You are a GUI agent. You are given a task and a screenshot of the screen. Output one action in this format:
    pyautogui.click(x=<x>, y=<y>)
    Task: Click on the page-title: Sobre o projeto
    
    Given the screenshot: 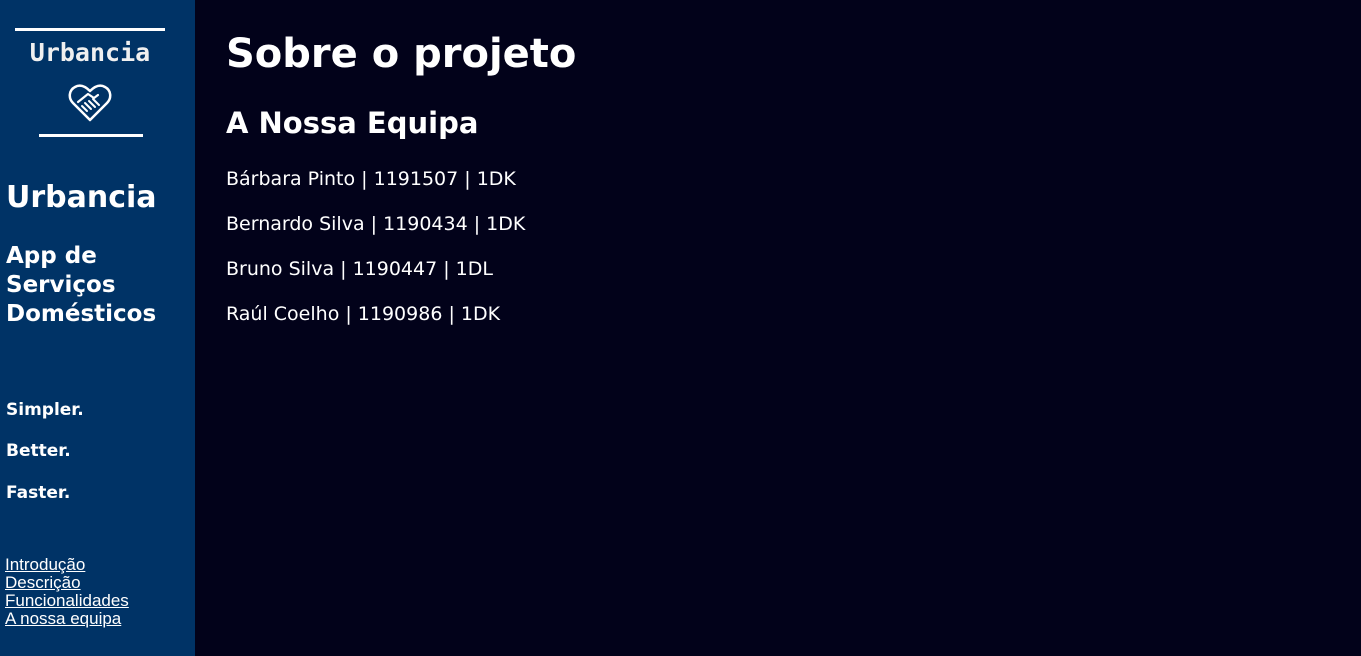 What is the action you would take?
    pyautogui.click(x=401, y=54)
    